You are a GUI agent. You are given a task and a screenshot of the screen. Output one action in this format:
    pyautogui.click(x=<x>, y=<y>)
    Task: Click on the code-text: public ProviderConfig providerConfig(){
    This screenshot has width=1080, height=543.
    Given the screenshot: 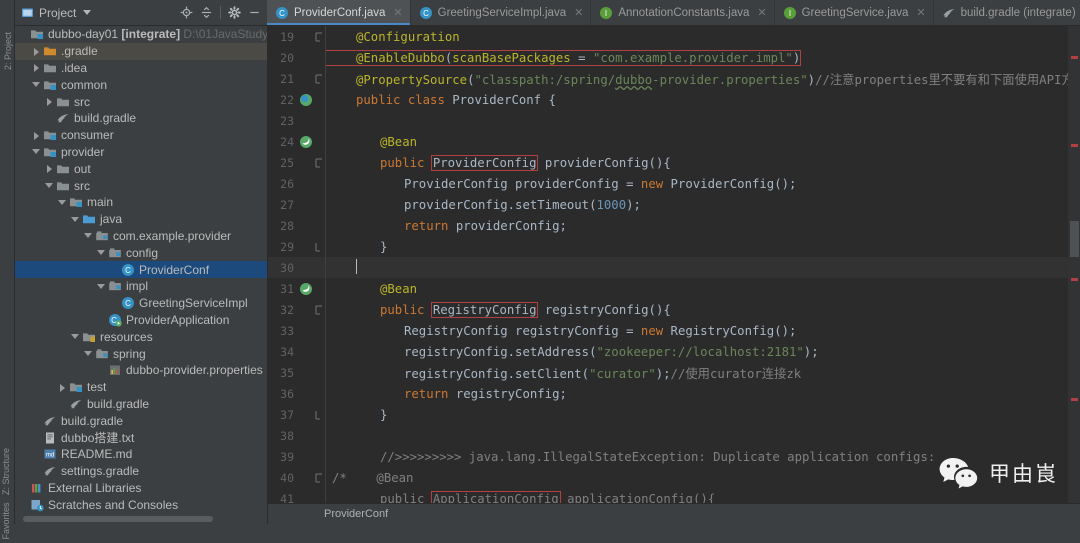 What is the action you would take?
    pyautogui.click(x=498, y=162)
    